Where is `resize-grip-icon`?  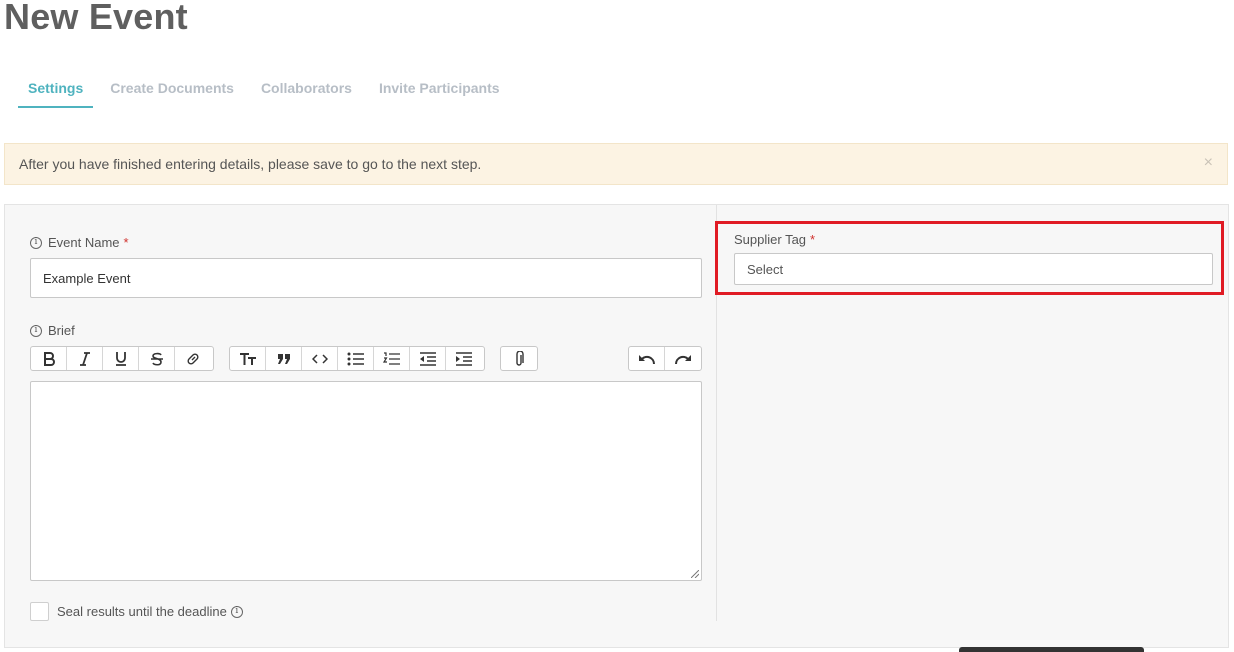
resize-grip-icon is located at coordinates (695, 574).